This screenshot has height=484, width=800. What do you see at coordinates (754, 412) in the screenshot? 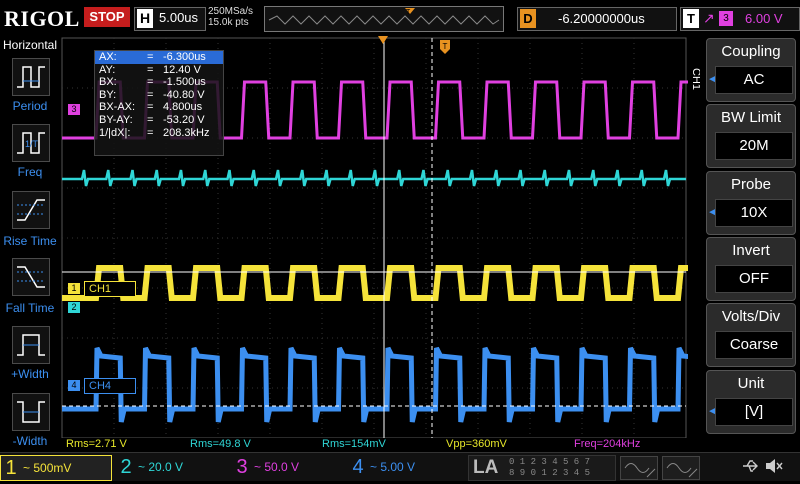
I see `unit-value: [V]` at bounding box center [754, 412].